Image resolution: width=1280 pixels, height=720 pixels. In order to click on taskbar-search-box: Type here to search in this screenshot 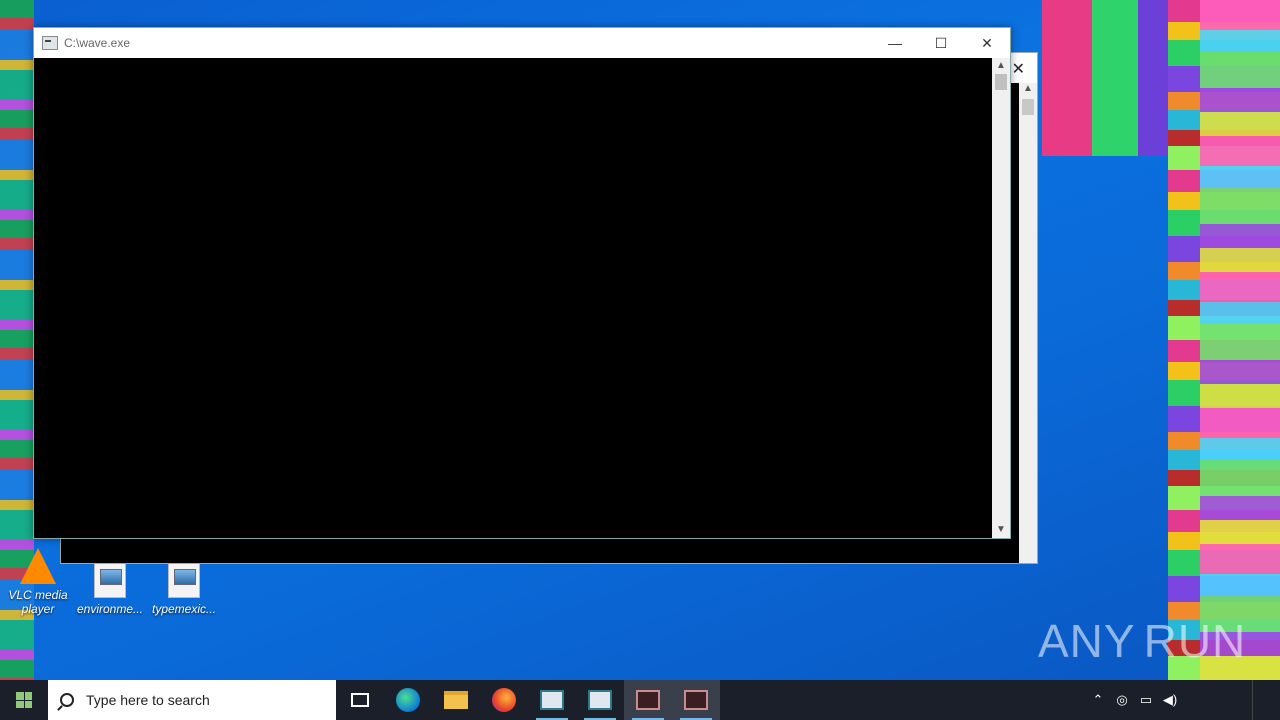, I will do `click(192, 700)`.